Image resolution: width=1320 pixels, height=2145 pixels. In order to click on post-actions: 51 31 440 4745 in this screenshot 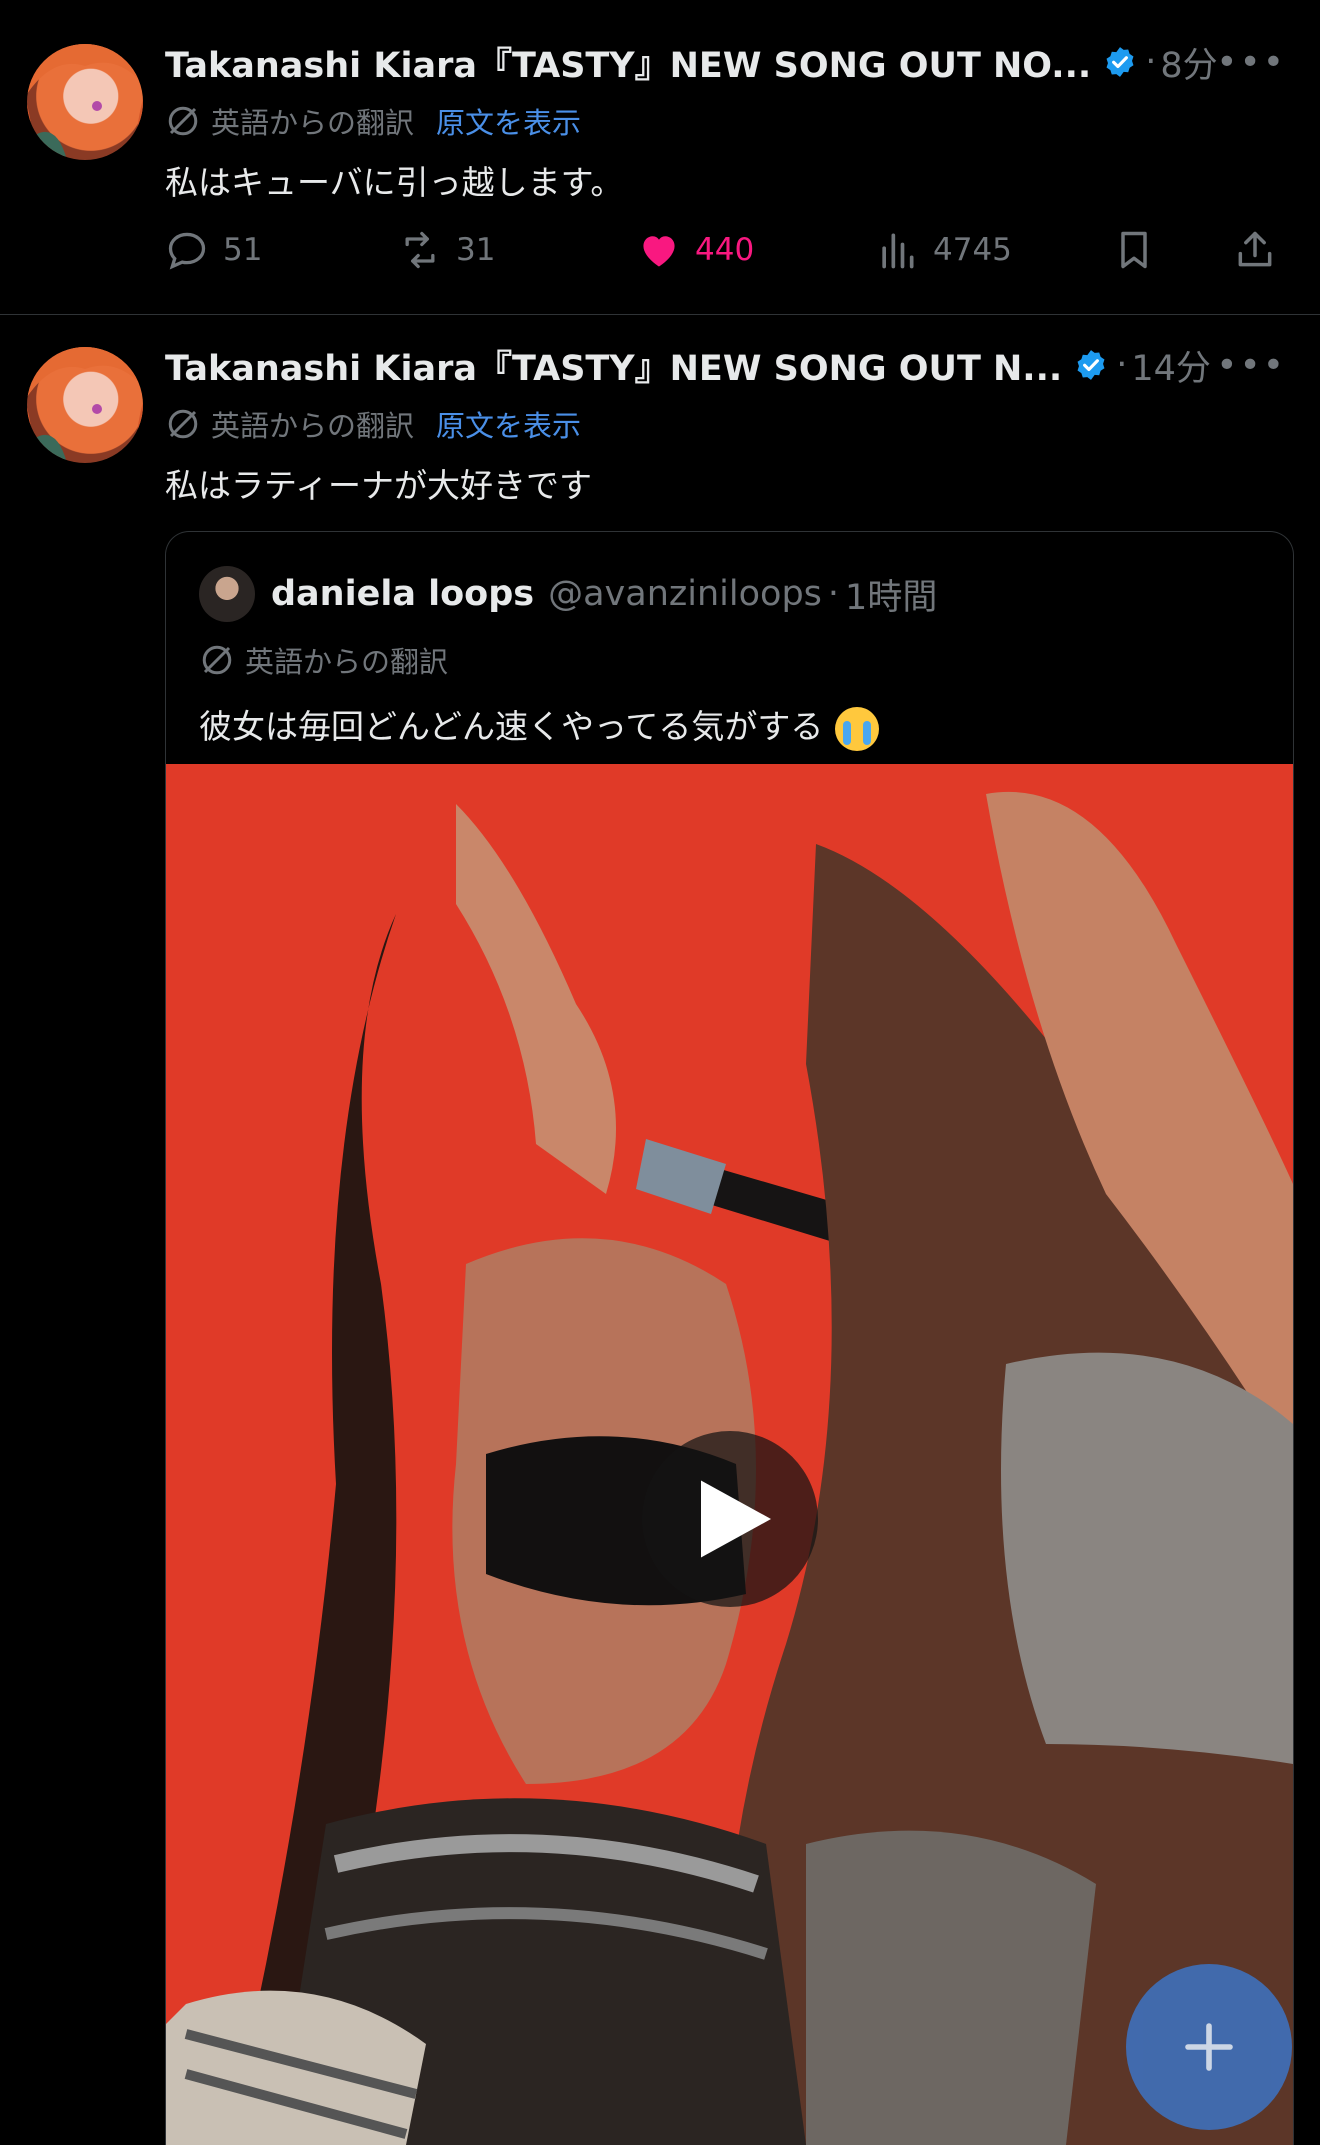, I will do `click(730, 250)`.